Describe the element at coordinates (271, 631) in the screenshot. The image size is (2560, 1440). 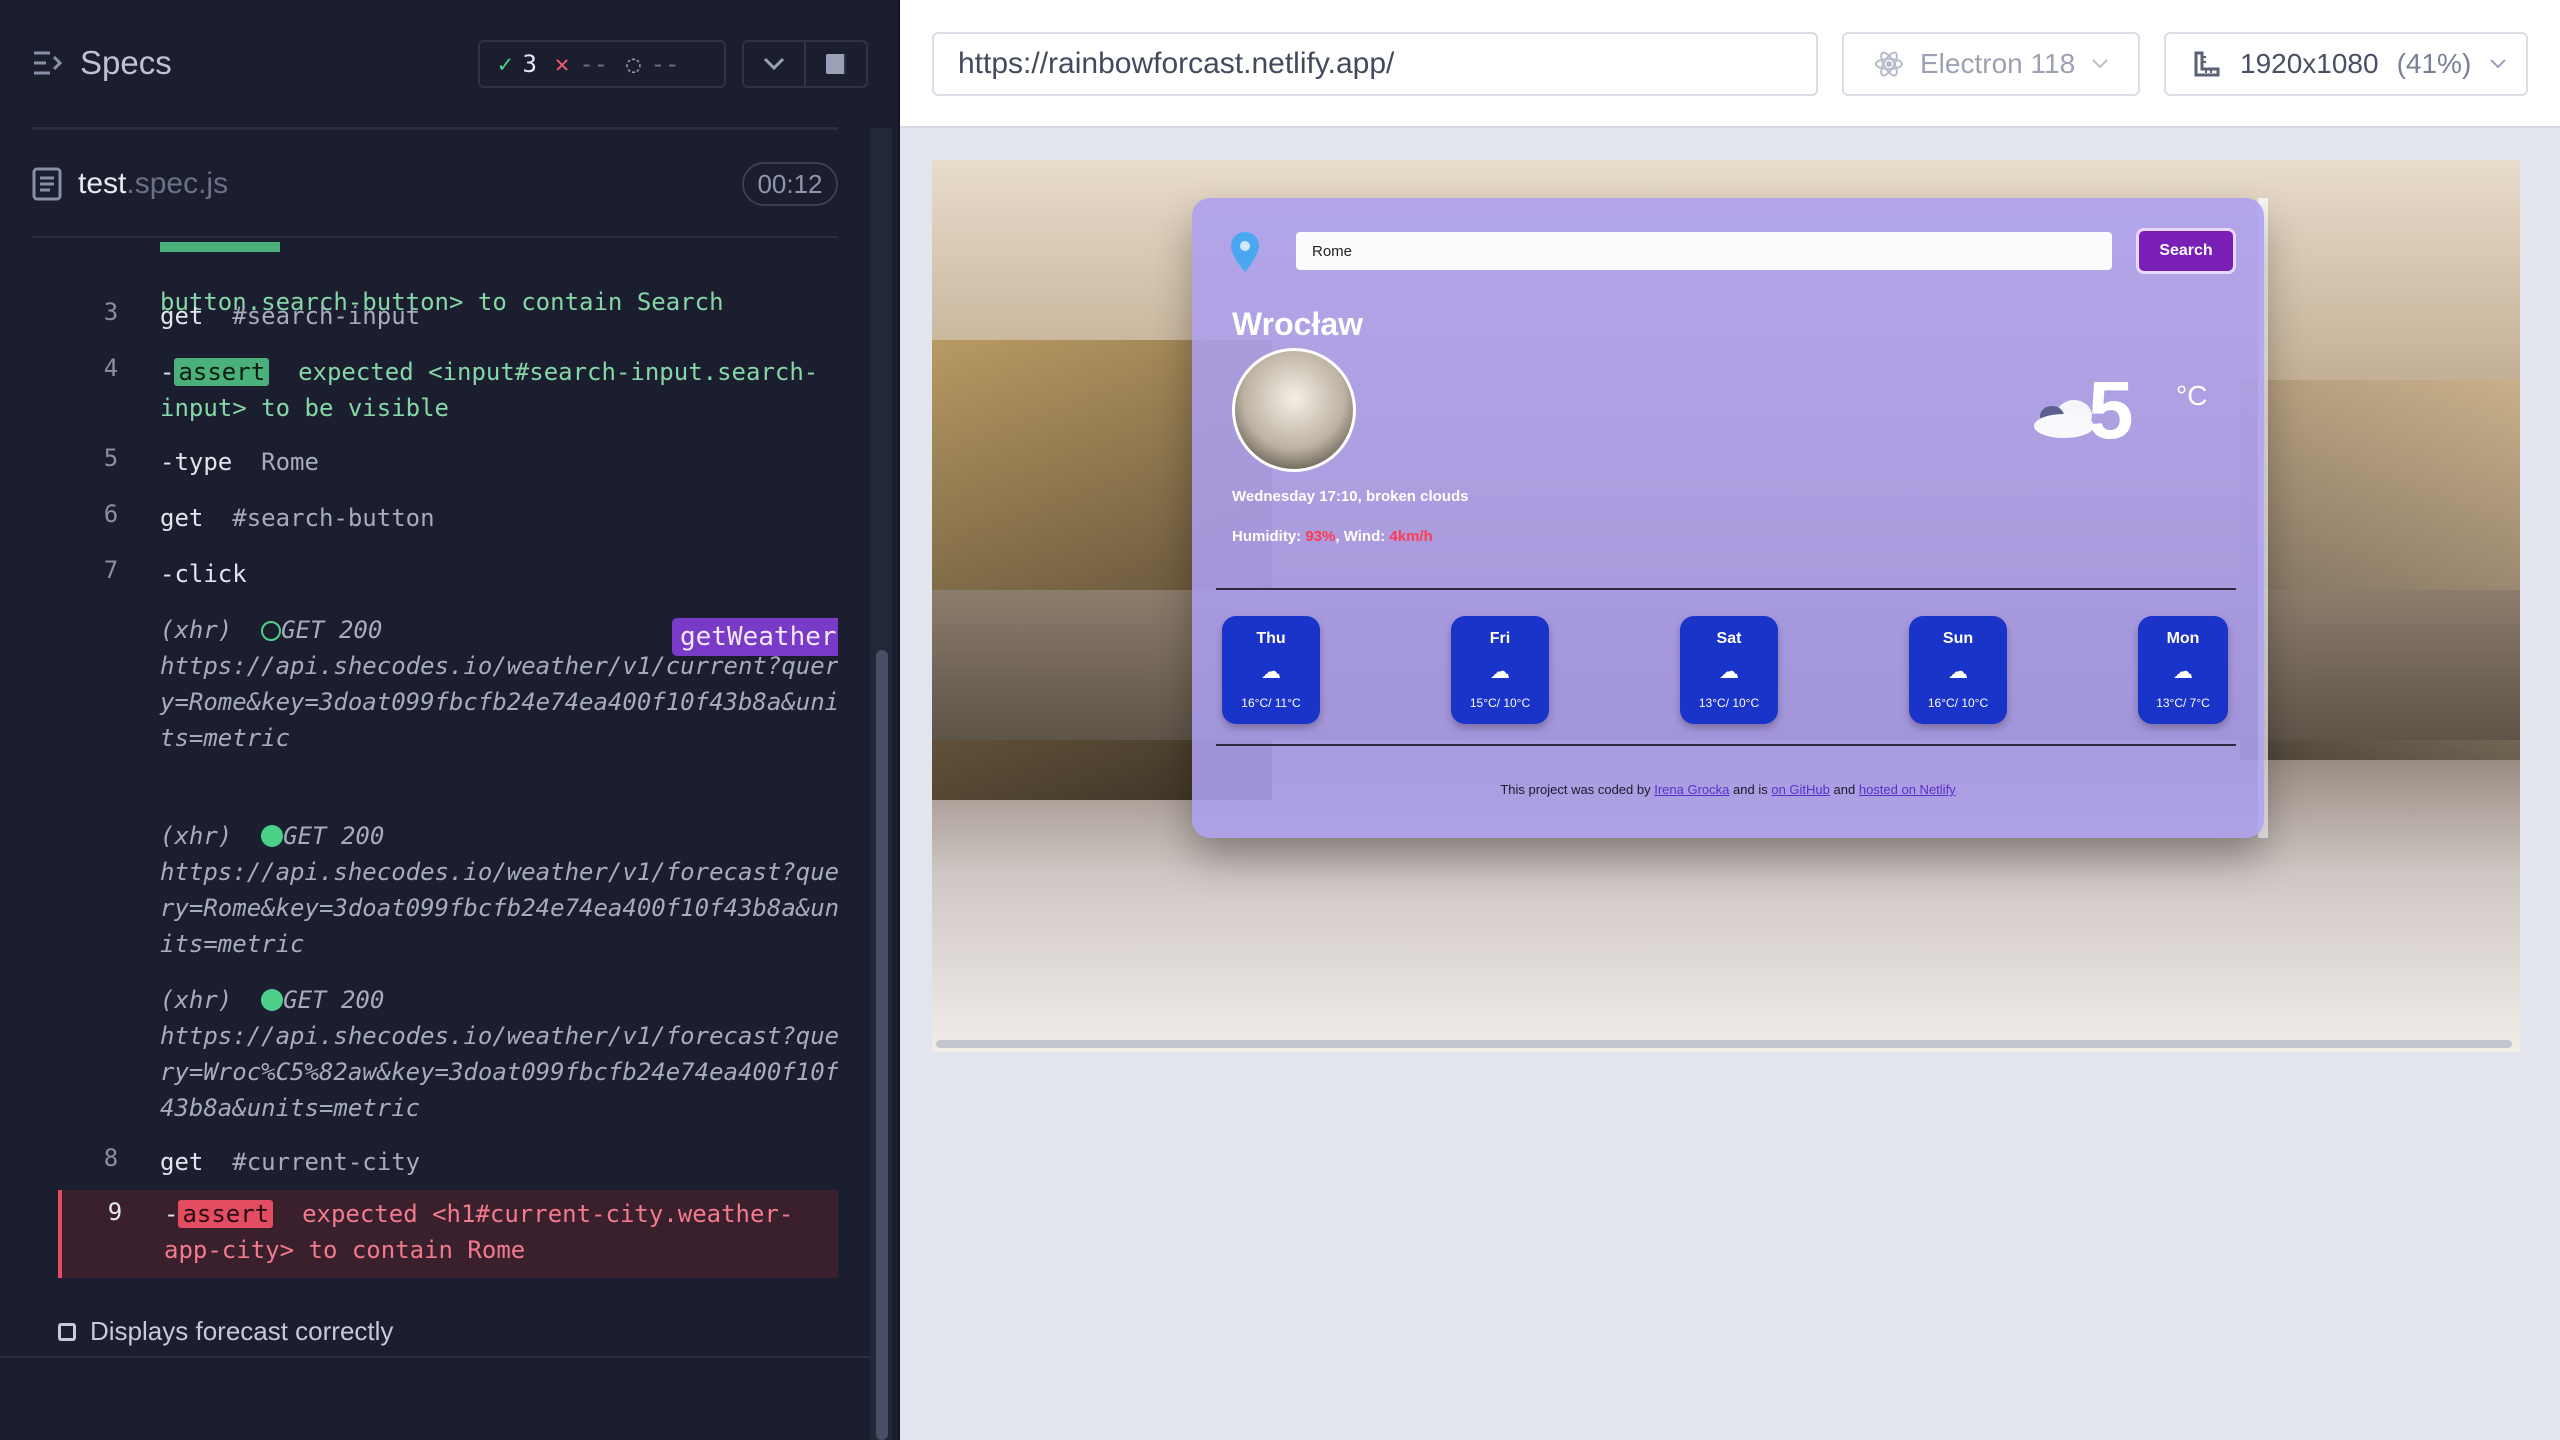
I see `pending-circle-icon` at that location.